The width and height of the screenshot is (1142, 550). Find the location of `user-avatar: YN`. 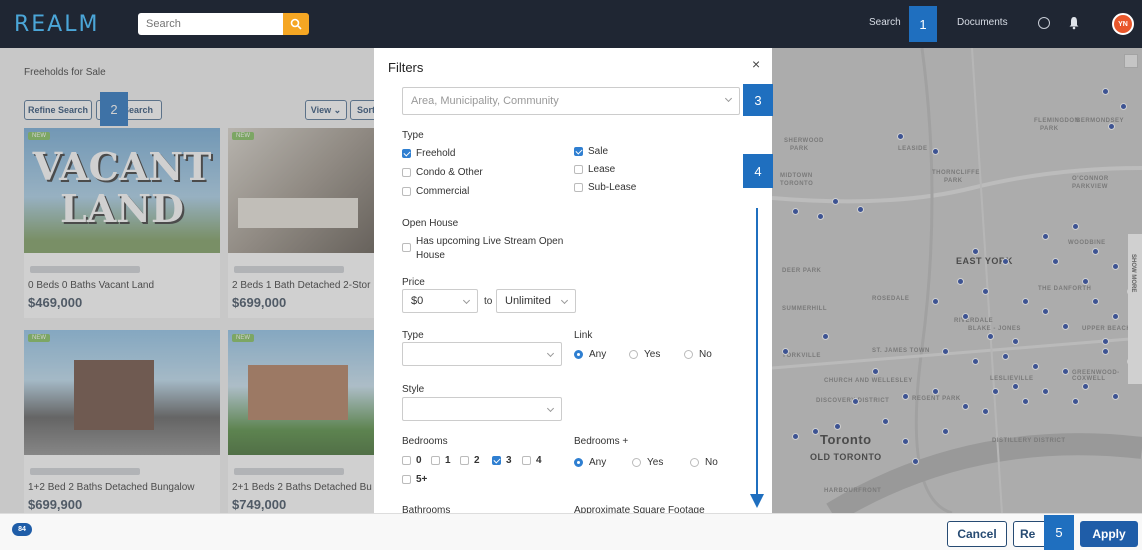

user-avatar: YN is located at coordinates (1123, 24).